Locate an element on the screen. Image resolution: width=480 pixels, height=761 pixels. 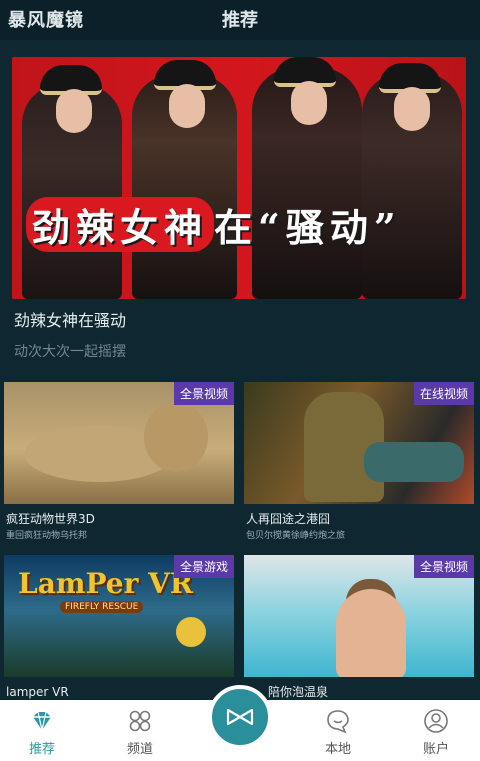
nav-item-local: 本地 is located at coordinates (338, 730).